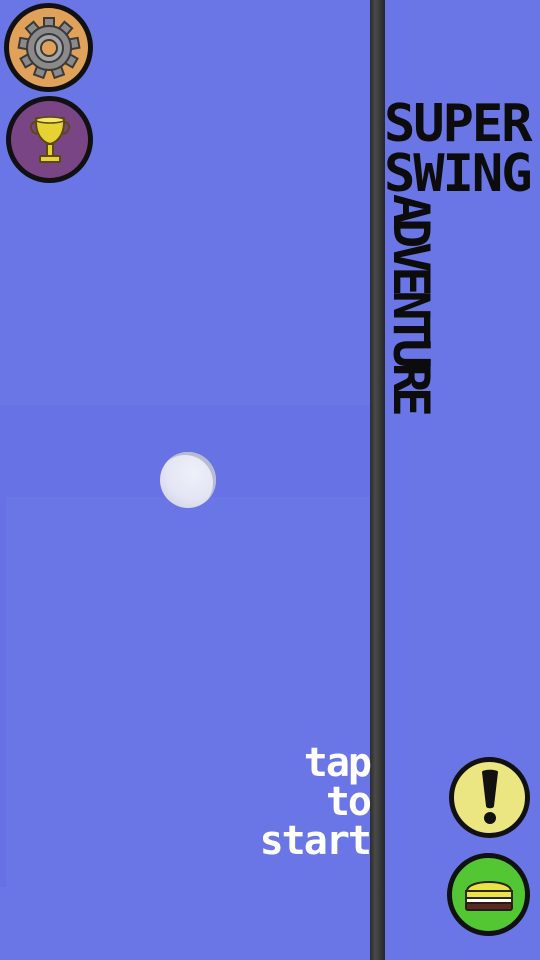  I want to click on background-band, so click(3, 692).